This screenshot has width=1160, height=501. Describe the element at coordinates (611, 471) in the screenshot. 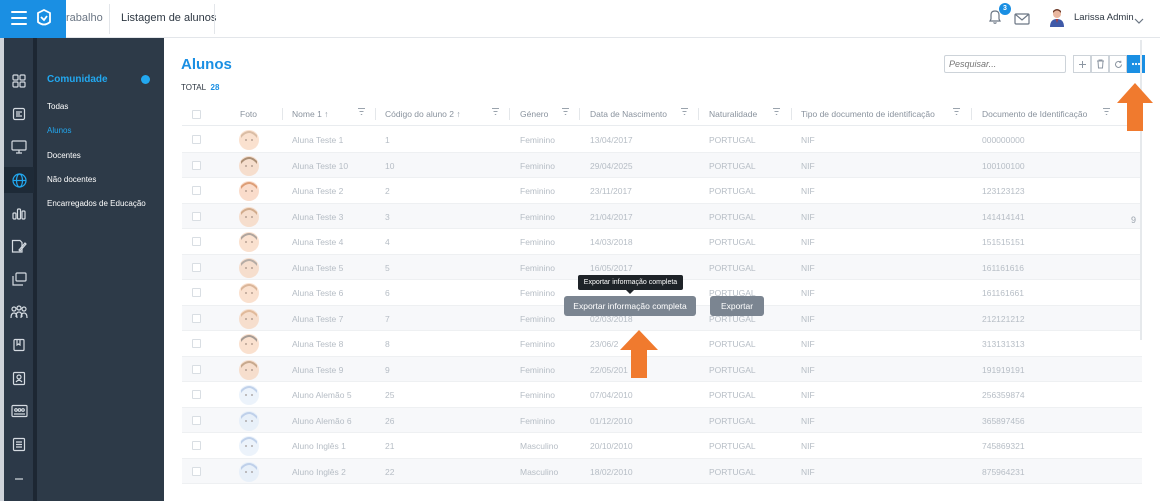

I see `table-cell: 18/02/2010` at that location.